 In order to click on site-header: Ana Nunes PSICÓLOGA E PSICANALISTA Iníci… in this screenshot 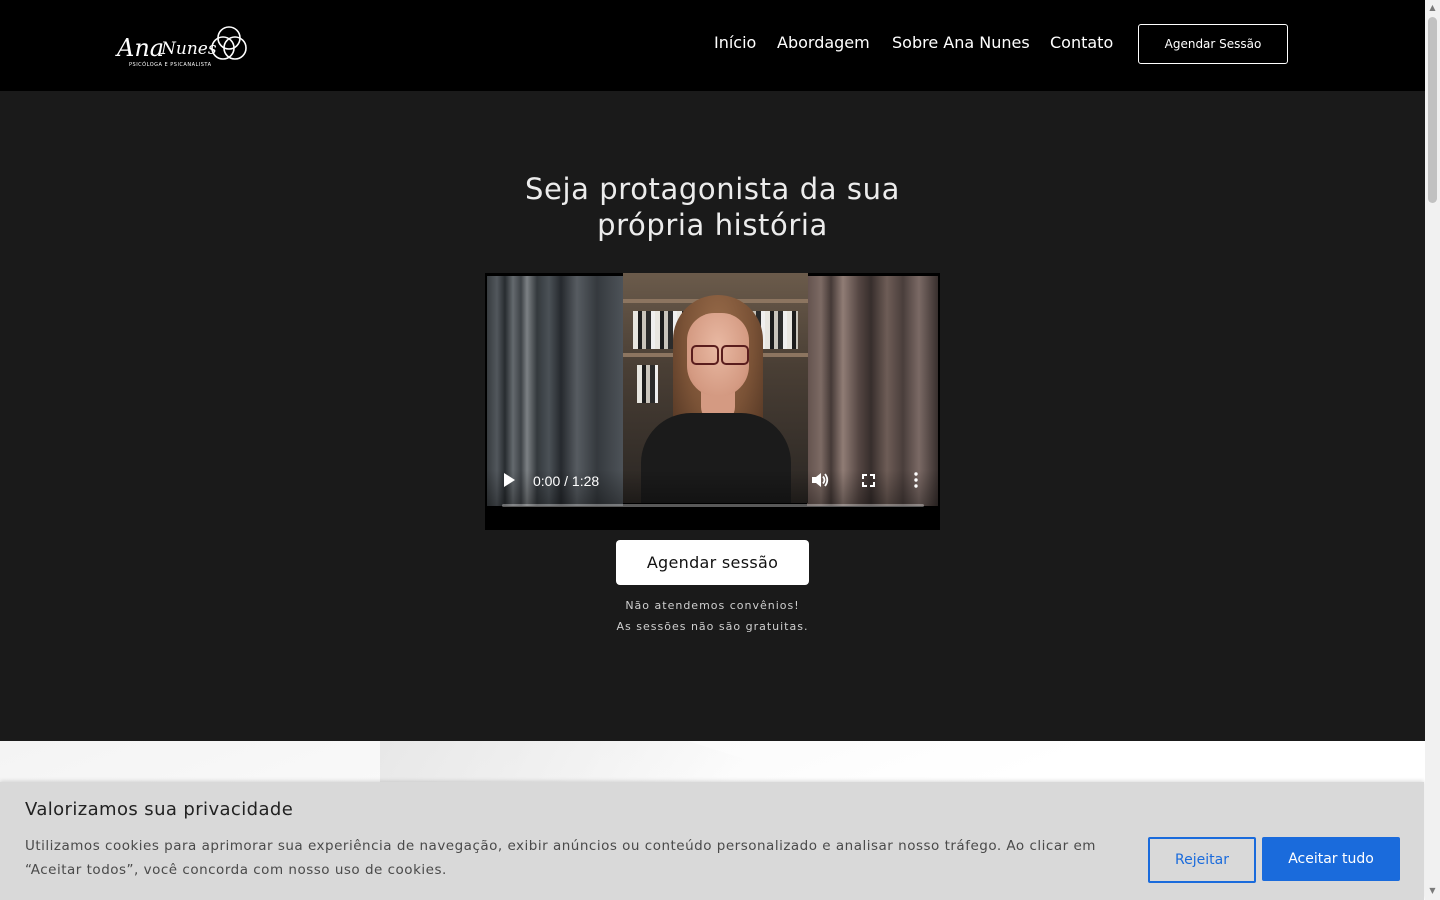, I will do `click(712, 45)`.